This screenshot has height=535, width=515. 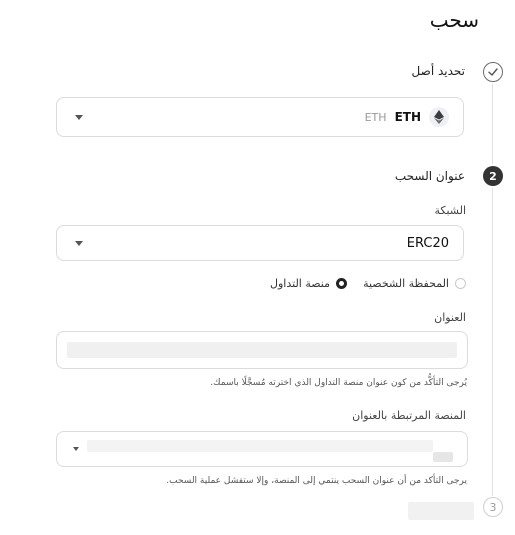 What do you see at coordinates (439, 117) in the screenshot?
I see `ethereum-icon` at bounding box center [439, 117].